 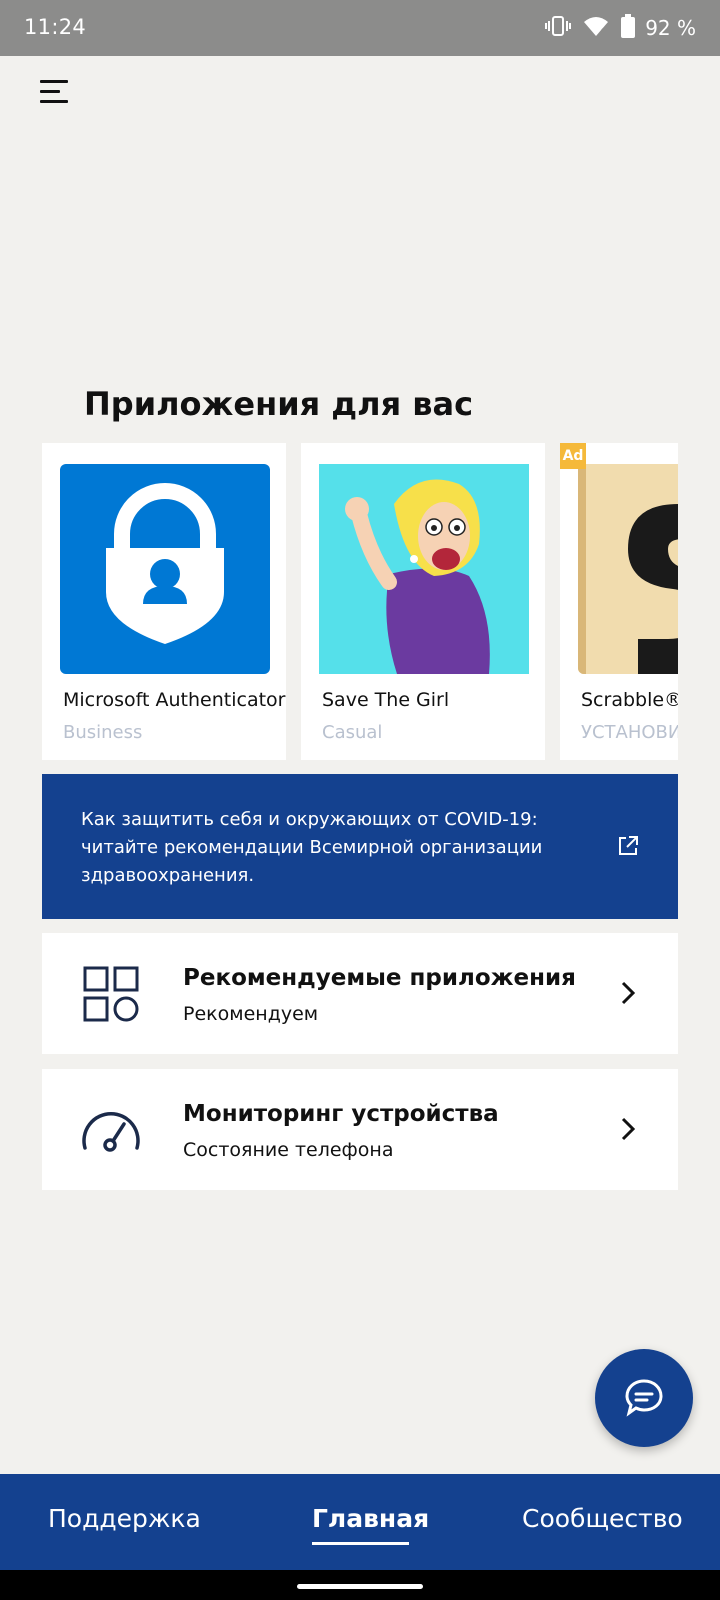 I want to click on apps-grid-icon, so click(x=111, y=994).